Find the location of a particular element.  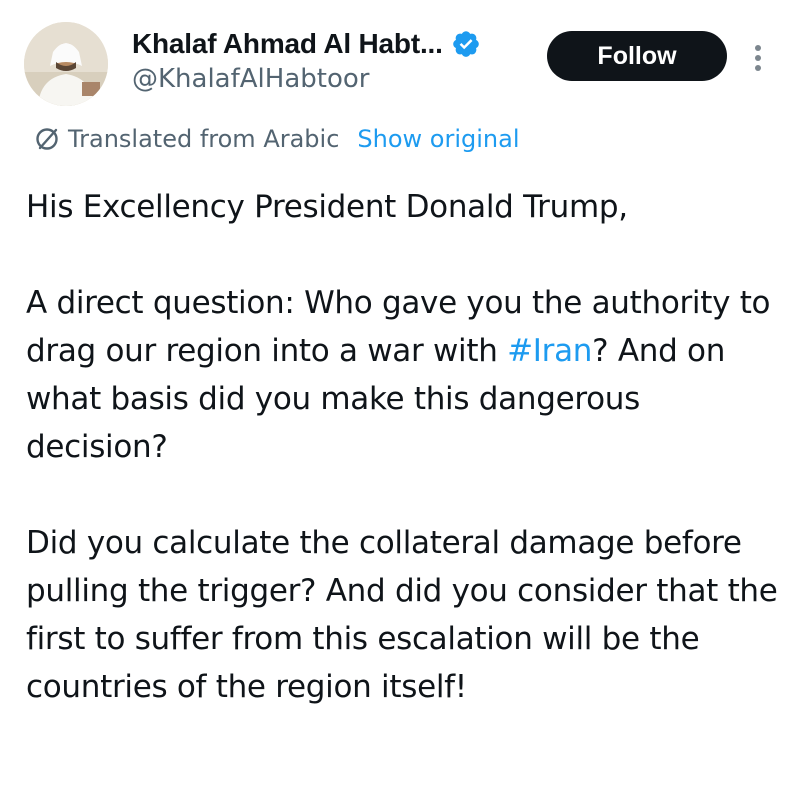

translation-bar: Translated from Arabic Show original is located at coordinates (277, 139).